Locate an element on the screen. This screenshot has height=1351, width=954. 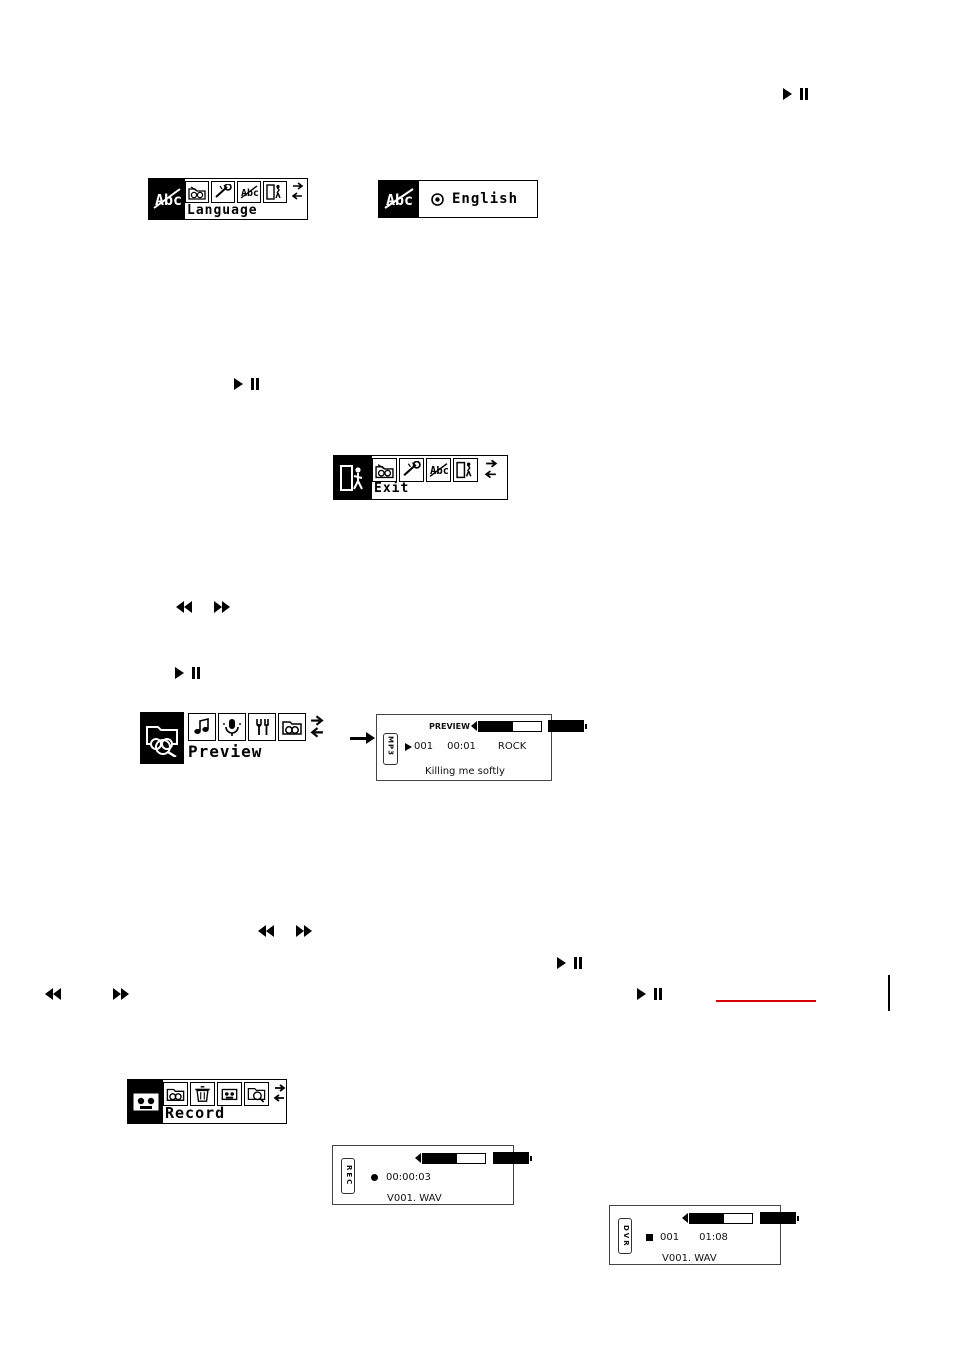
exit-selected-icon-cell is located at coordinates (353, 477).